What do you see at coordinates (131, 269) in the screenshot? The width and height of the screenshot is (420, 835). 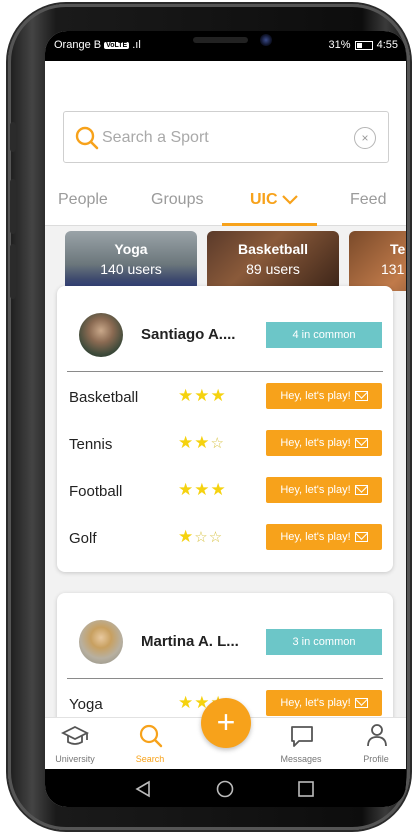 I see `sport-card-users: 140 users` at bounding box center [131, 269].